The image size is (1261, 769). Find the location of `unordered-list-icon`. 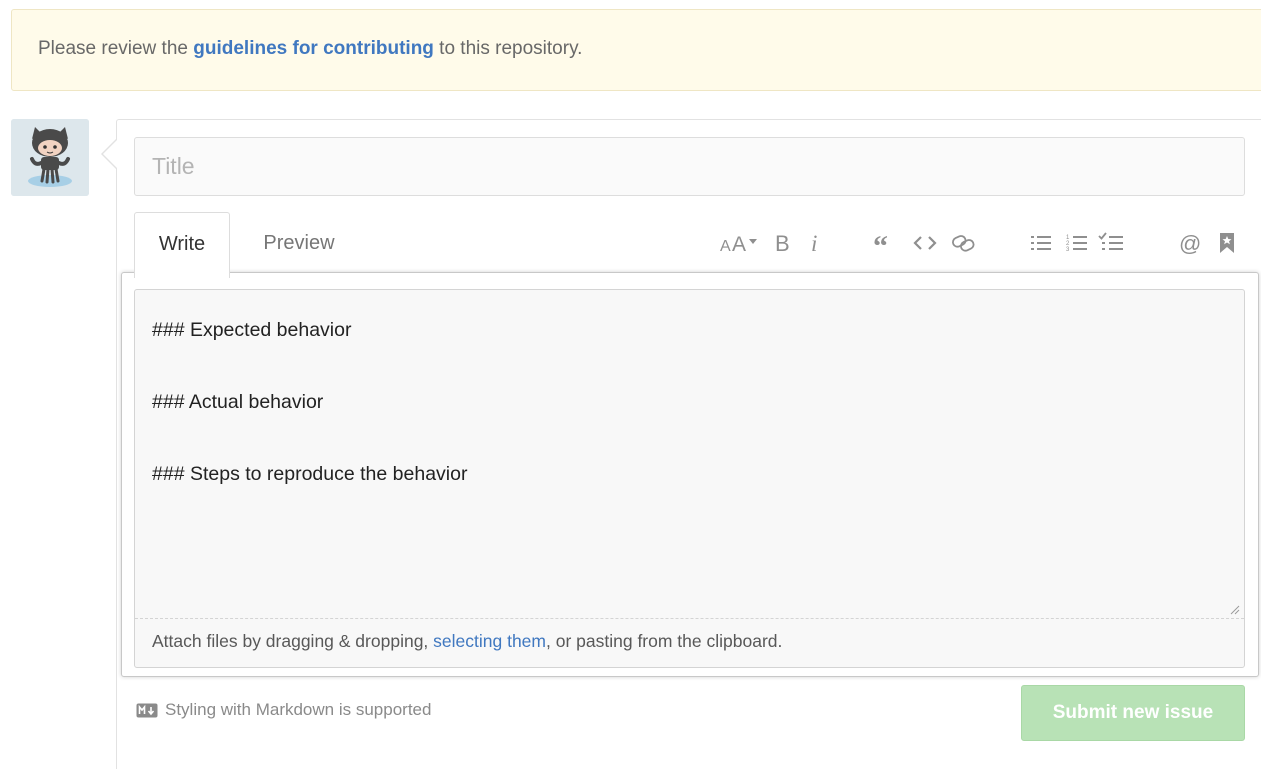

unordered-list-icon is located at coordinates (1041, 243).